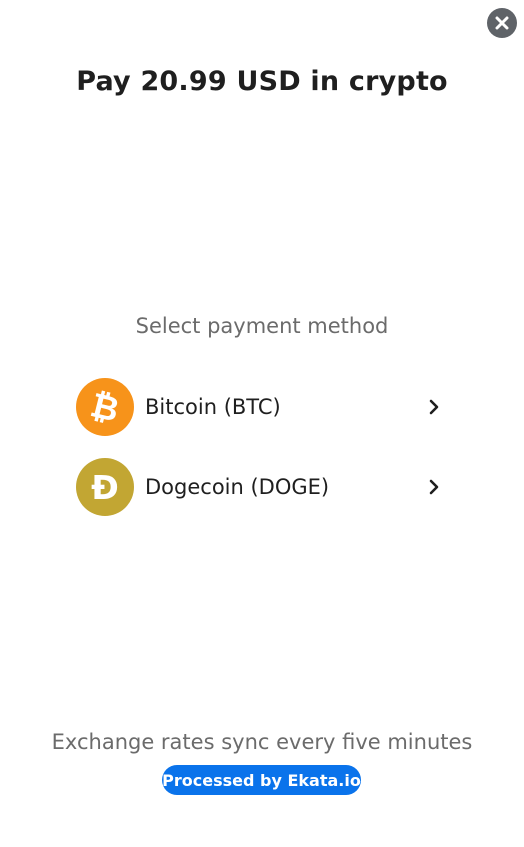  Describe the element at coordinates (237, 487) in the screenshot. I see `payment-option-label: Dogecoin (DOGE)` at that location.